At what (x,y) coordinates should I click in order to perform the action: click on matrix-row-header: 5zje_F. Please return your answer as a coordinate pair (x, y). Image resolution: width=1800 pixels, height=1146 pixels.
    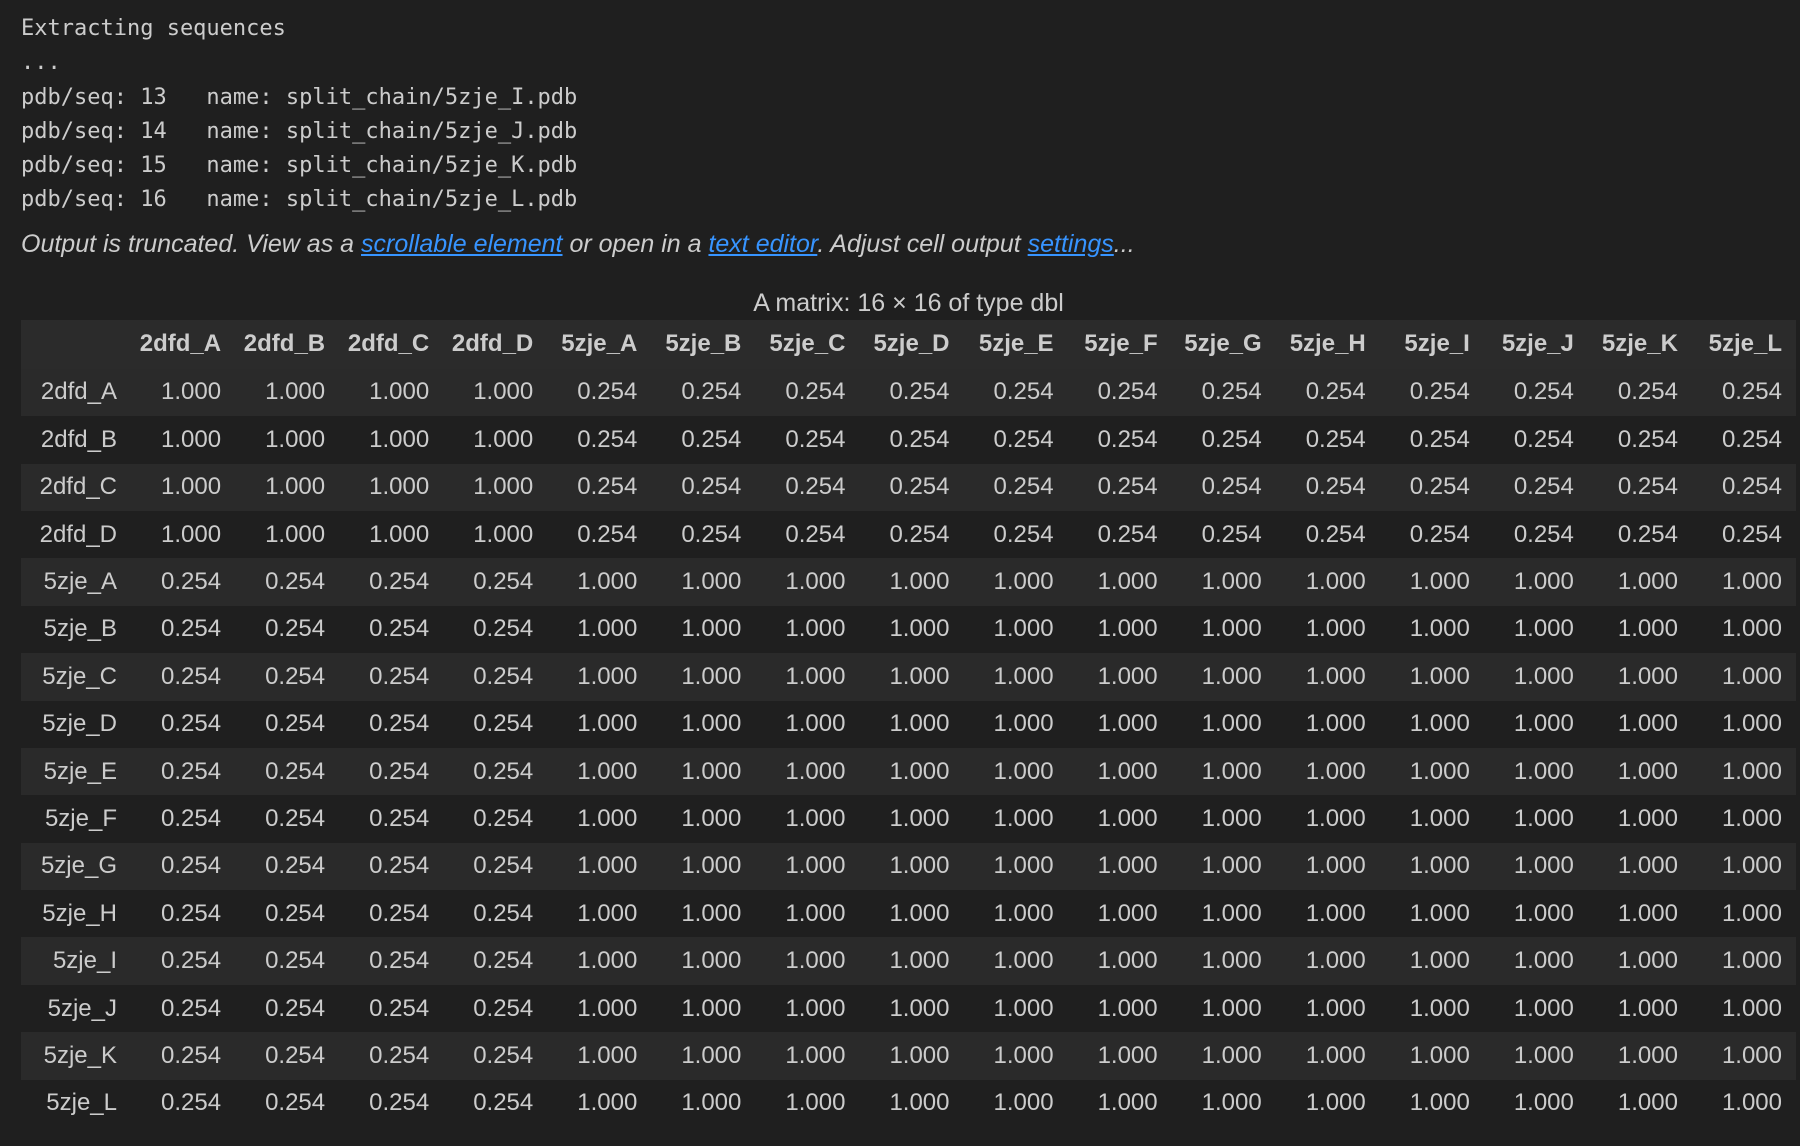
    Looking at the image, I should click on (80, 818).